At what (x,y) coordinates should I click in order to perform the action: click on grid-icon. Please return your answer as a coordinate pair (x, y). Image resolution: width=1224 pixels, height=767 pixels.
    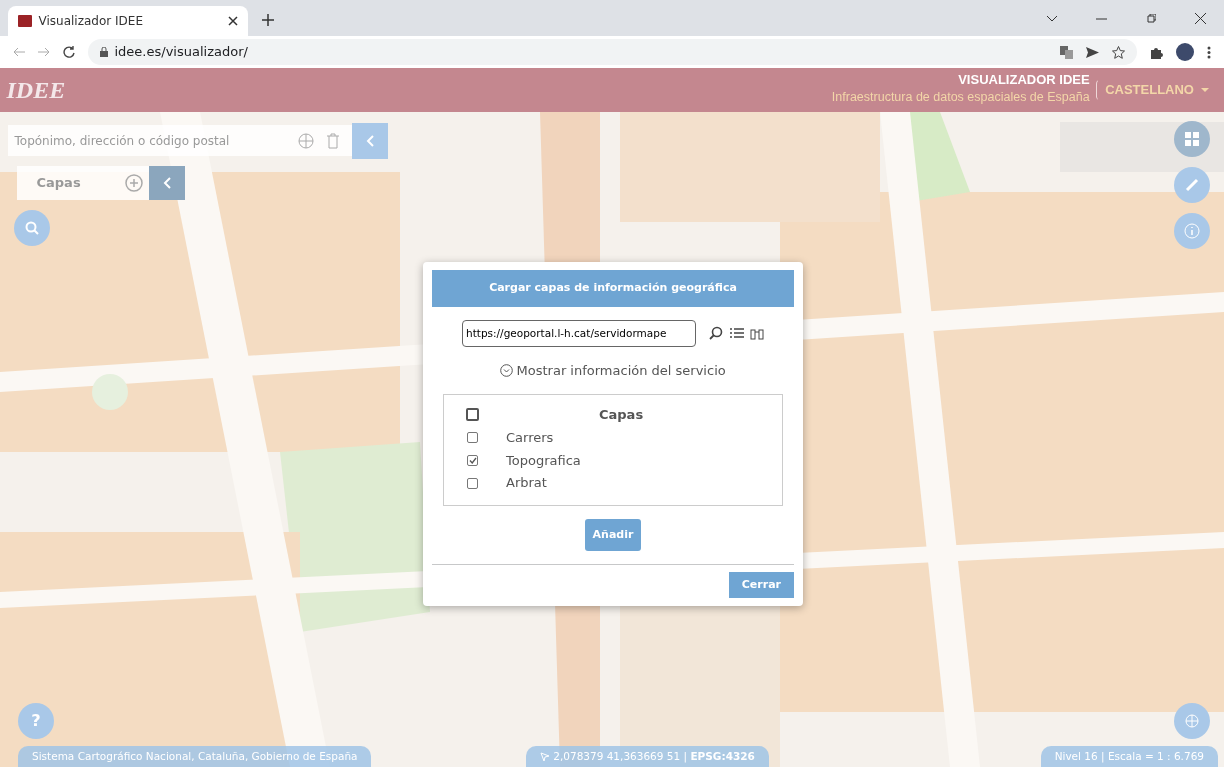
    Looking at the image, I should click on (1192, 139).